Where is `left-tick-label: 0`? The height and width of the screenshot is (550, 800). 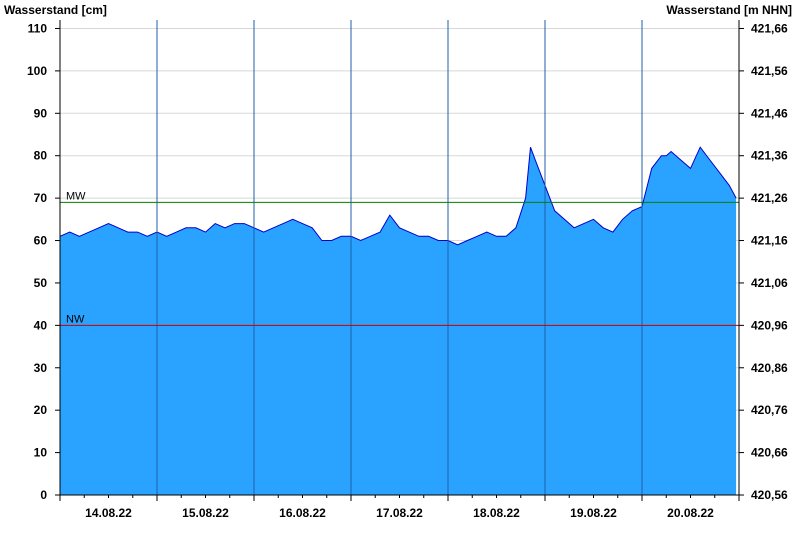 left-tick-label: 0 is located at coordinates (43, 495).